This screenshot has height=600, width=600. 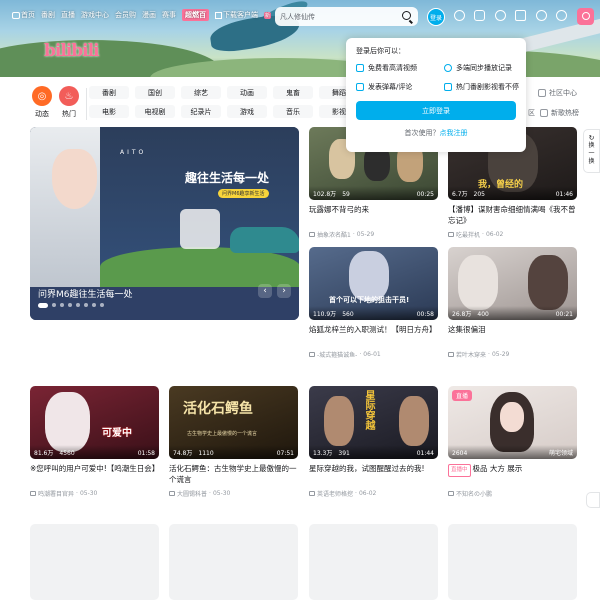 I want to click on nav-download: 下载客户端, so click(x=236, y=15).